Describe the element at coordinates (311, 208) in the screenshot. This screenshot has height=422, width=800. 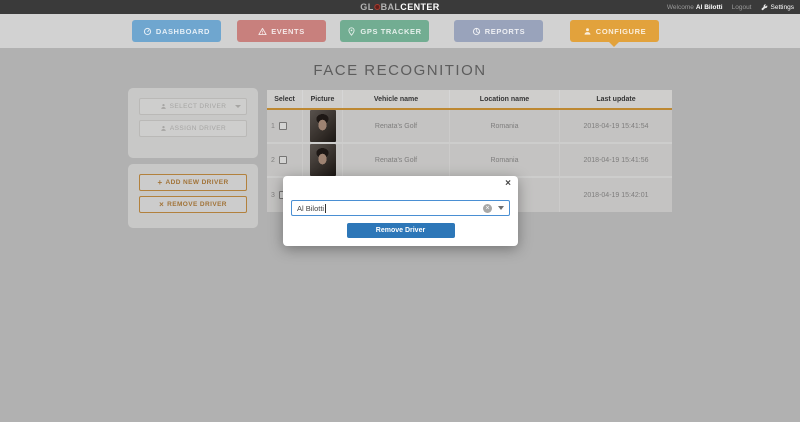
I see `driver-input-value: Al Bilotti` at that location.